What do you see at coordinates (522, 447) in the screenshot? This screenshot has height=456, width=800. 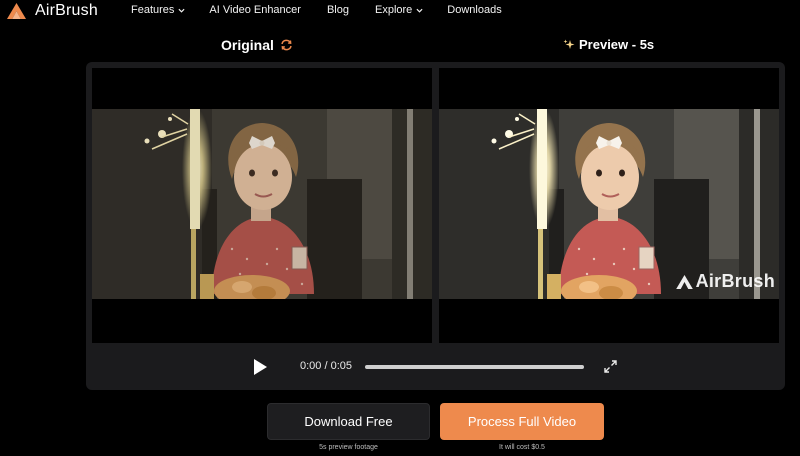 I see `process-cost-caption: It will cost $0.5` at bounding box center [522, 447].